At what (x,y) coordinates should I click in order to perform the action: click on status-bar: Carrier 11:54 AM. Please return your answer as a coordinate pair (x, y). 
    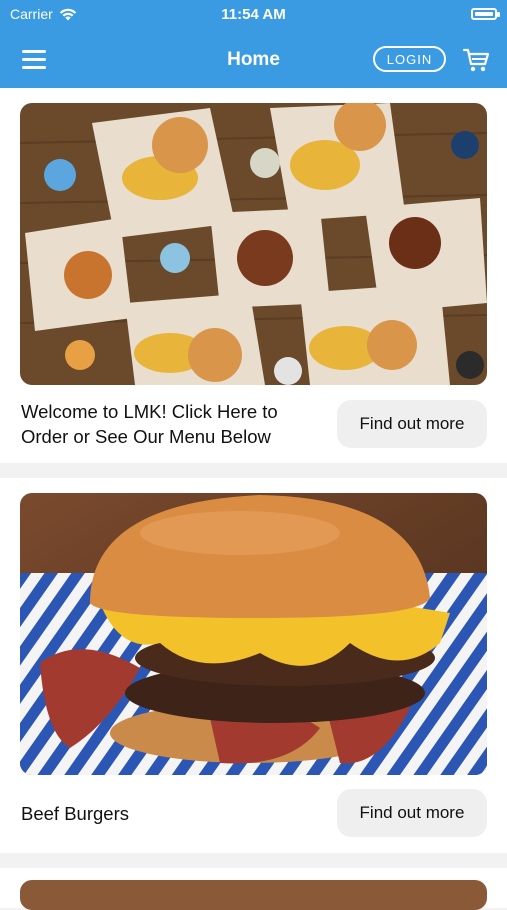
    Looking at the image, I should click on (253, 14).